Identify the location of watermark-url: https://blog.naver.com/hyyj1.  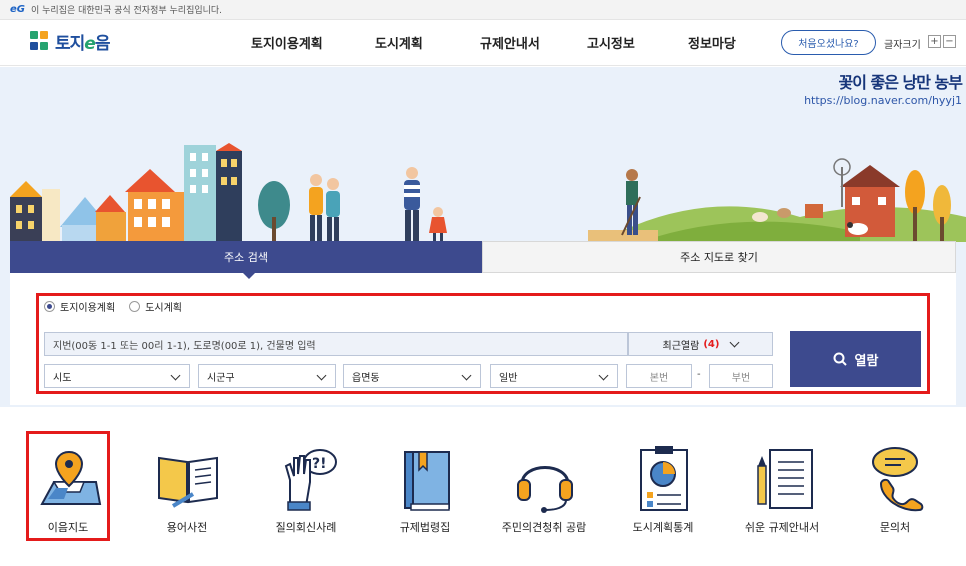
(883, 100).